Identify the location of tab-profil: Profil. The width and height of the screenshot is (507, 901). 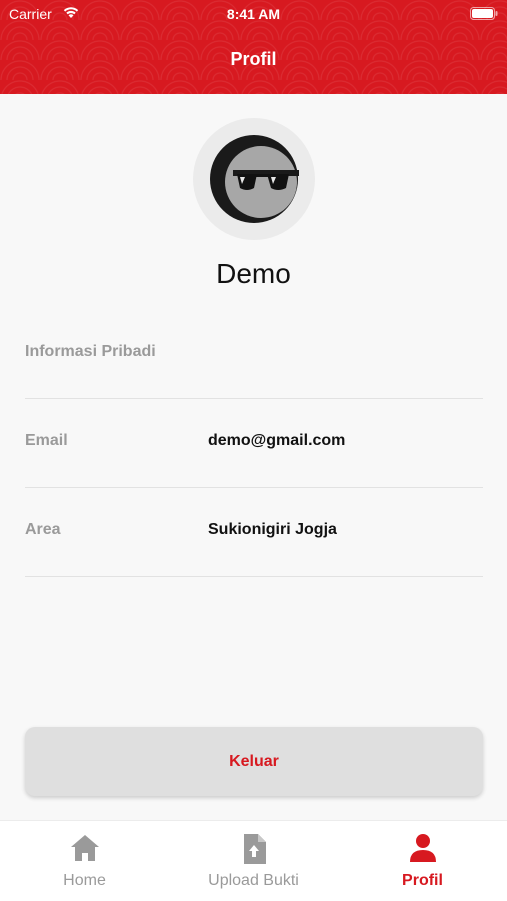
(422, 861).